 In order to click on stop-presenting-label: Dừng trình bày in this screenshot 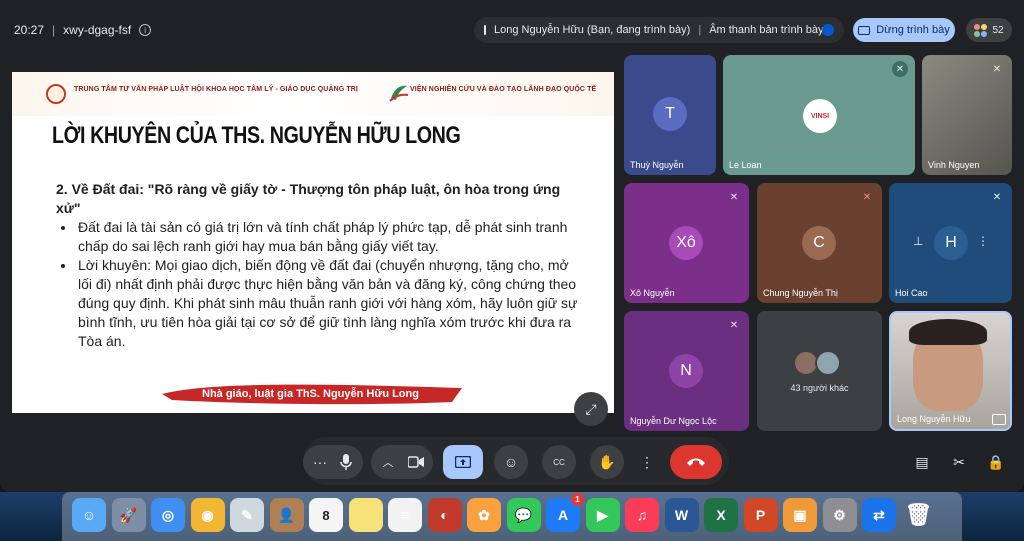, I will do `click(913, 30)`.